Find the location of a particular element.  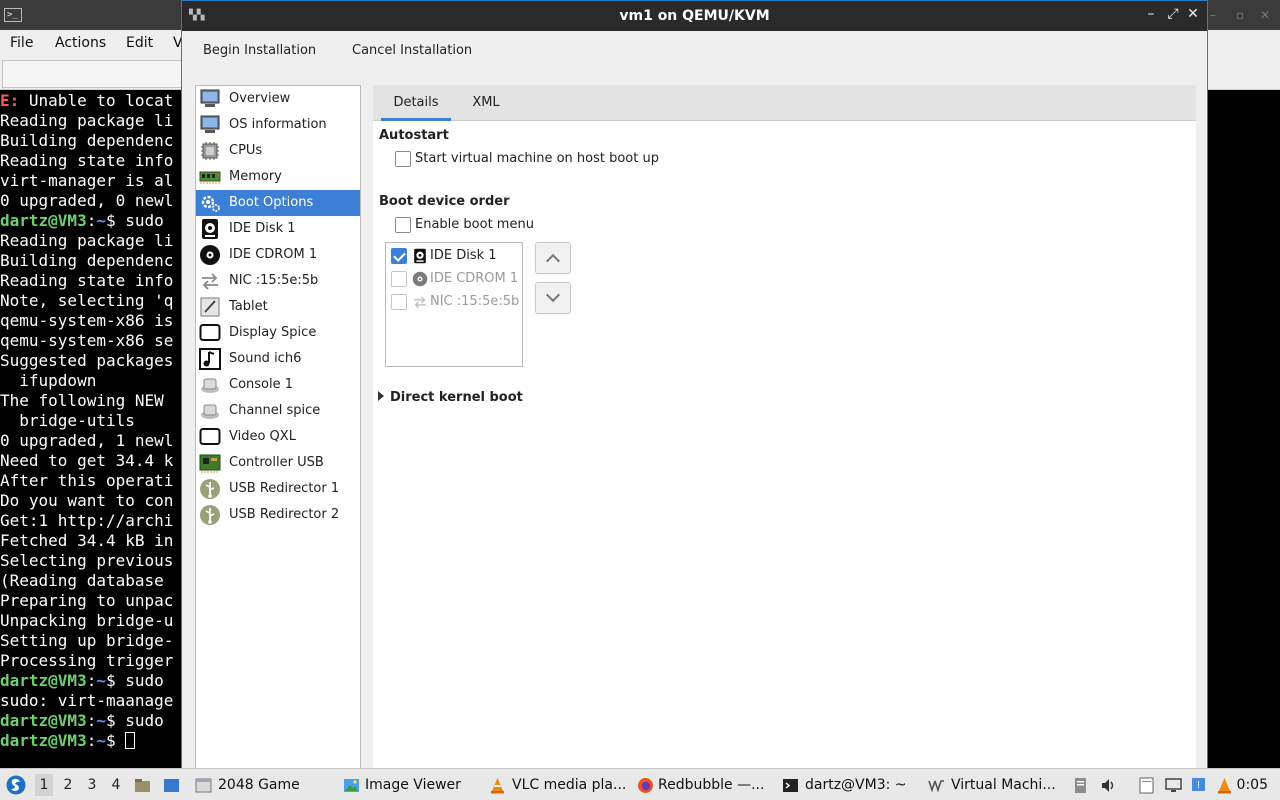

start-menu-icon is located at coordinates (16, 785).